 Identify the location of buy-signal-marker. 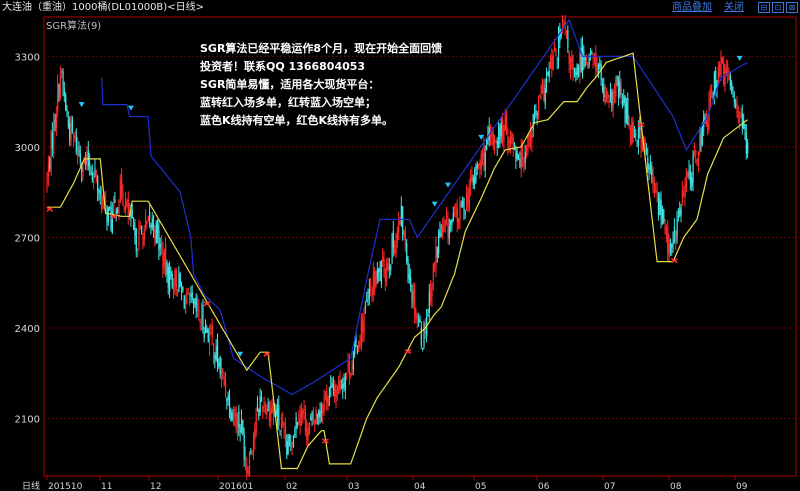
(50, 209).